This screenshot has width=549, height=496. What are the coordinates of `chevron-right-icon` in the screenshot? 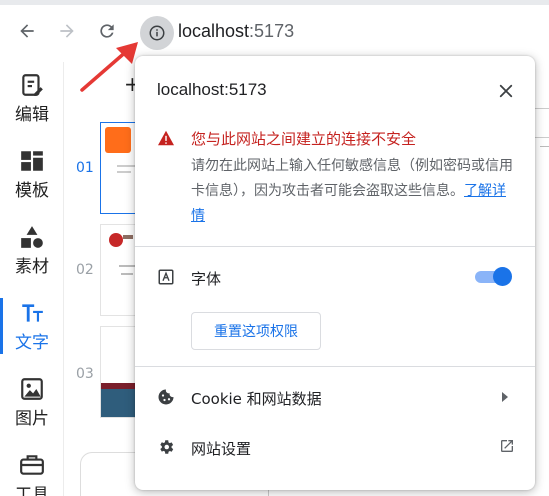 It's located at (505, 397).